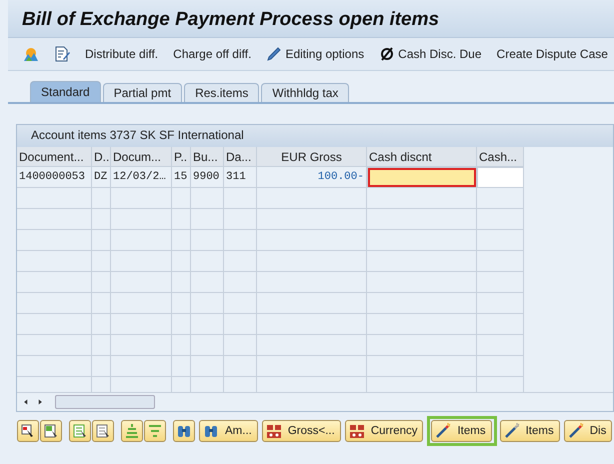 The width and height of the screenshot is (614, 464). What do you see at coordinates (121, 54) in the screenshot?
I see `toolbar-button: Distribute diff.` at bounding box center [121, 54].